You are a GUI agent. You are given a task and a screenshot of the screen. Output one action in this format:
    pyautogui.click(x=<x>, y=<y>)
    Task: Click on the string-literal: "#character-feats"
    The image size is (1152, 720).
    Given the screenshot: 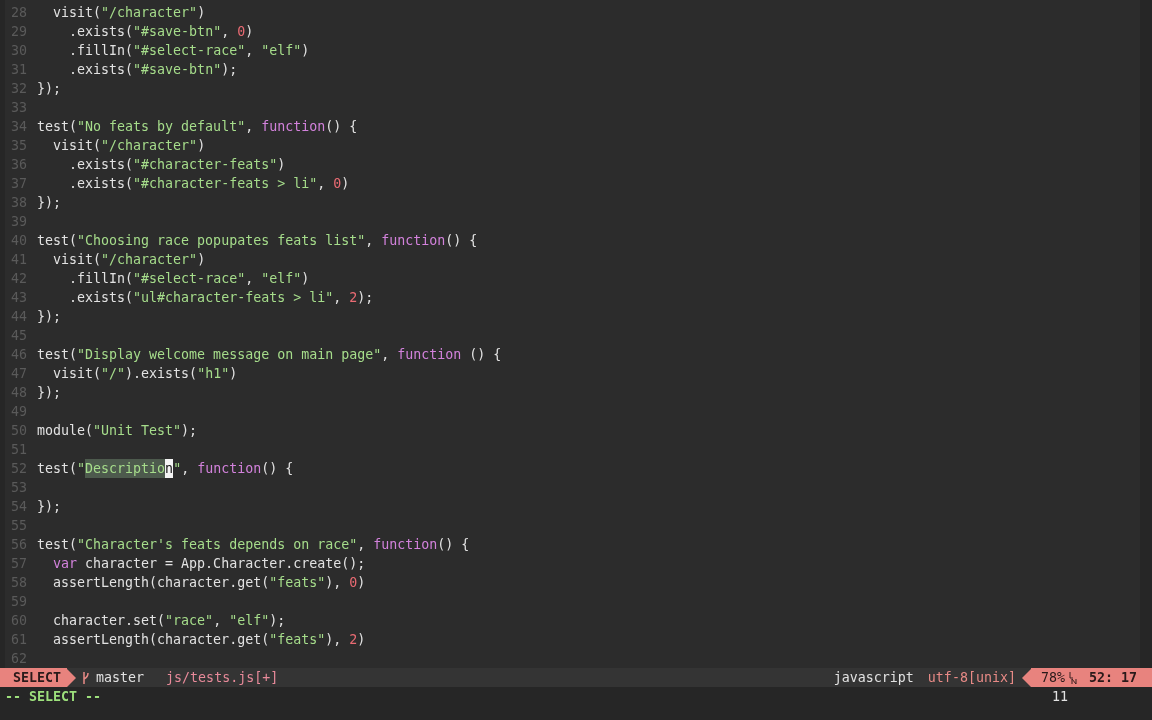 What is the action you would take?
    pyautogui.click(x=205, y=165)
    